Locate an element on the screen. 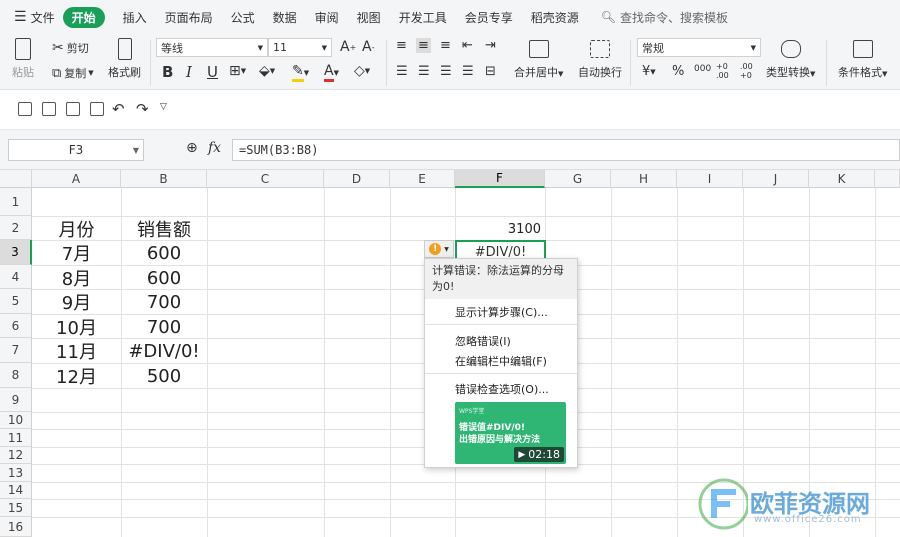 Image resolution: width=900 pixels, height=537 pixels. cell-a2: 月份 is located at coordinates (76, 229).